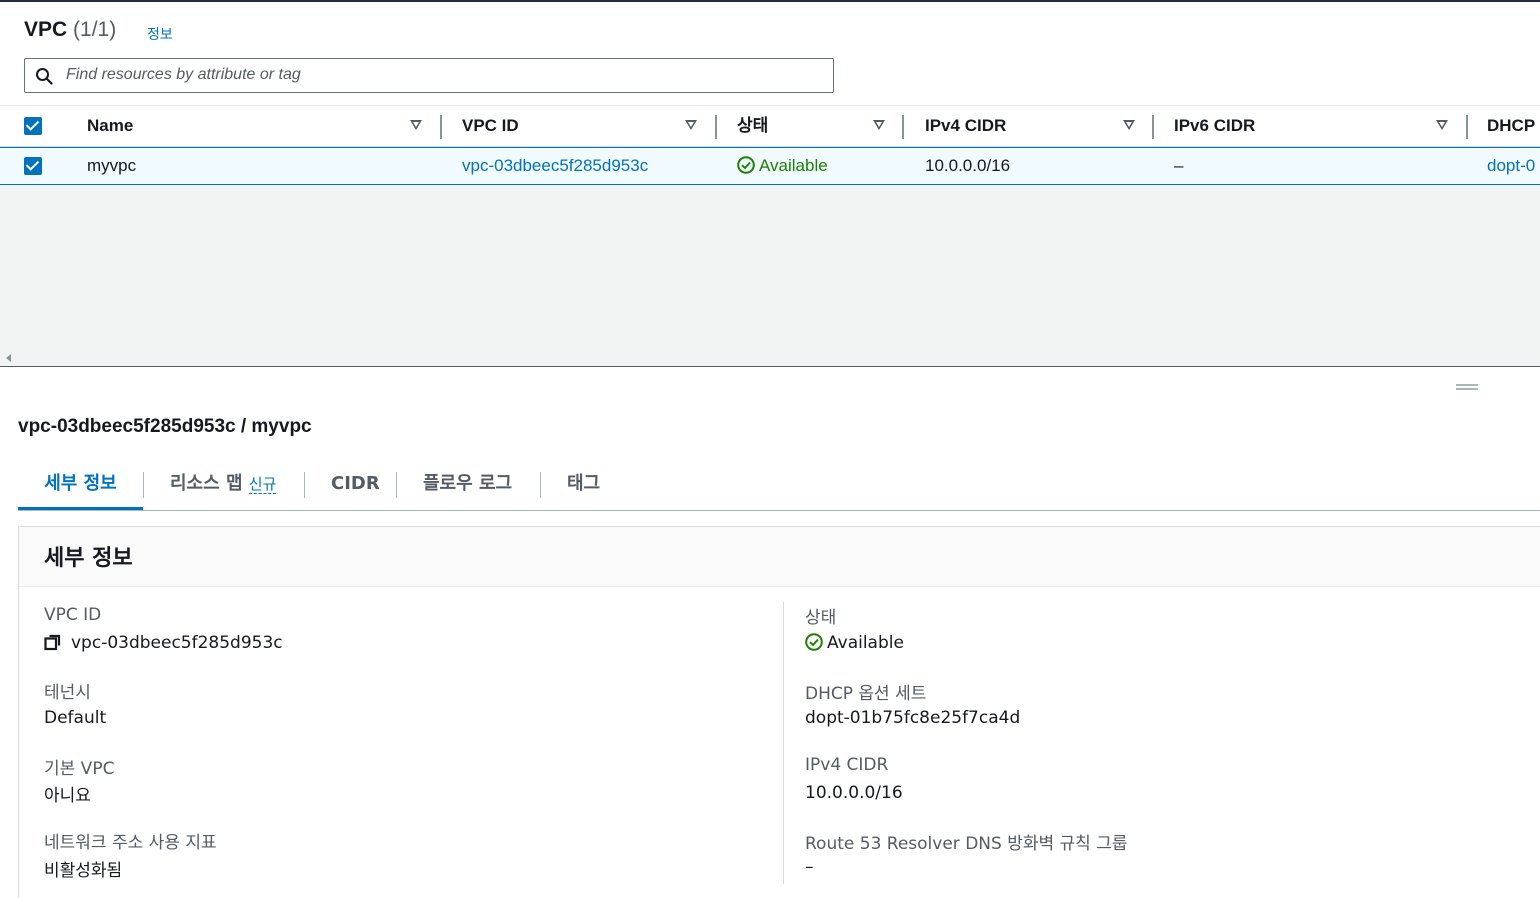  Describe the element at coordinates (847, 765) in the screenshot. I see `ipv4-cidr-label: IPv4 CIDR` at that location.